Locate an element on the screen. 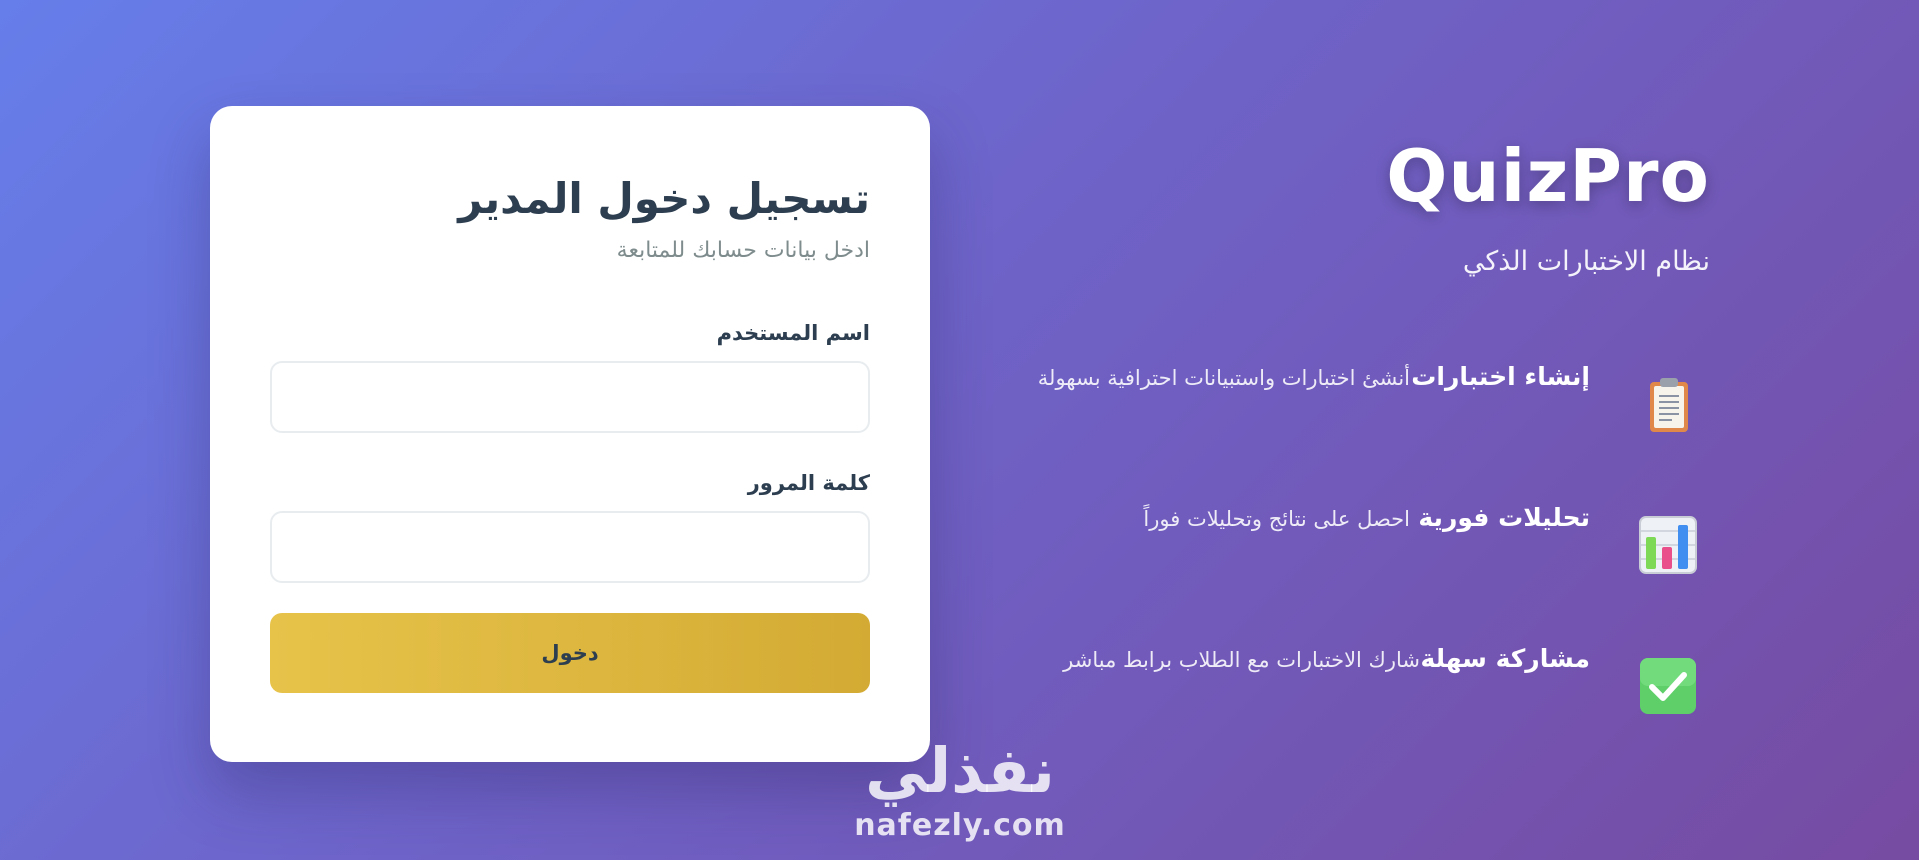  username-label: اسم المستخدم is located at coordinates (793, 333).